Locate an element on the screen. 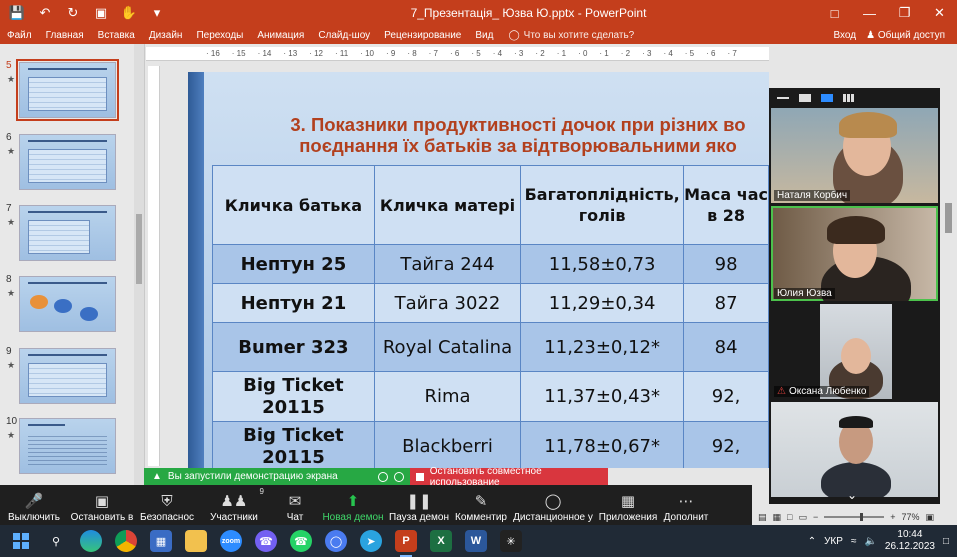  zoom-app-icon: zoom is located at coordinates (231, 541).